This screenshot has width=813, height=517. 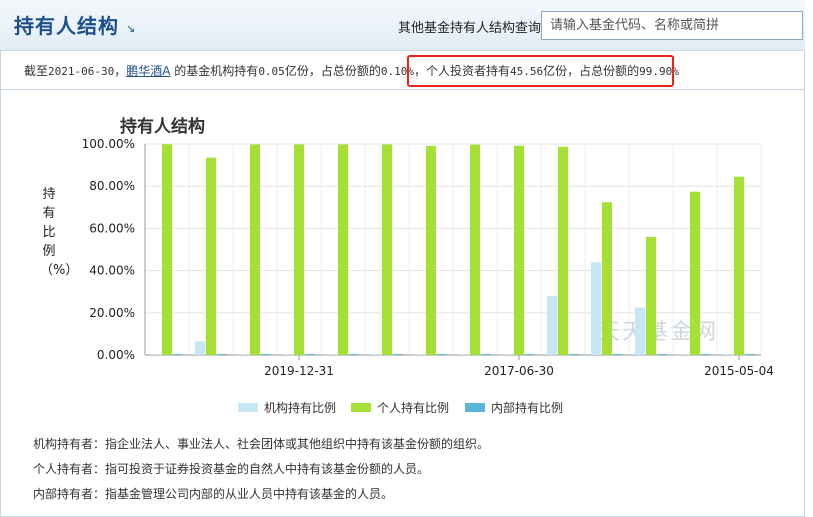 What do you see at coordinates (112, 271) in the screenshot?
I see `y-tick-label: 40.00%` at bounding box center [112, 271].